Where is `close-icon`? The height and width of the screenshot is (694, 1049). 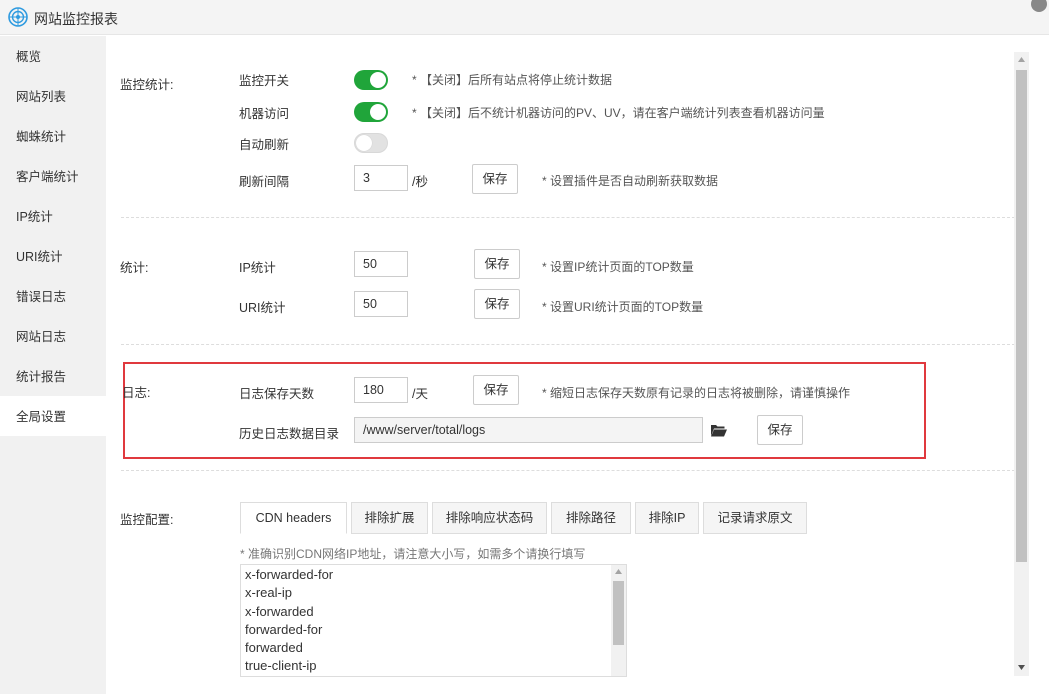 close-icon is located at coordinates (1039, 6).